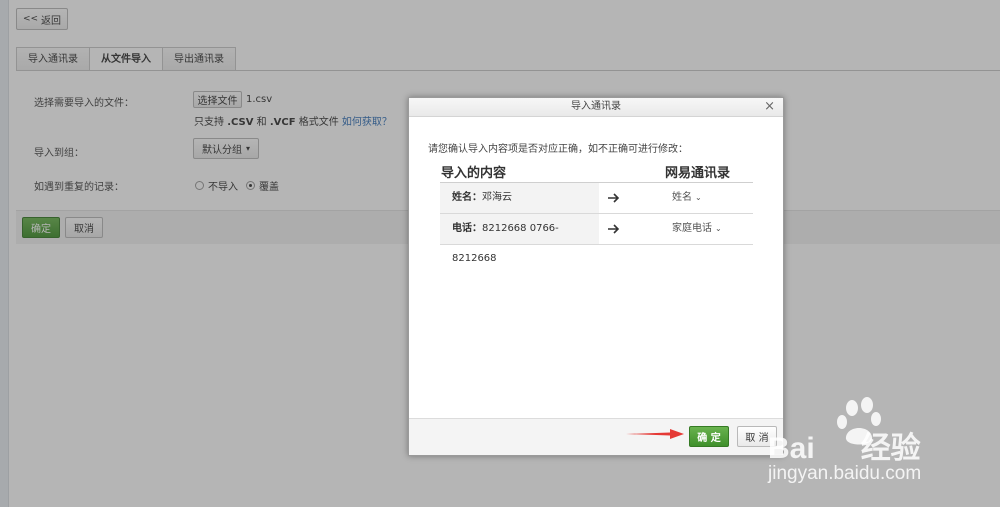 The height and width of the screenshot is (510, 1000). I want to click on source-field: 姓名：邓海云, so click(519, 198).